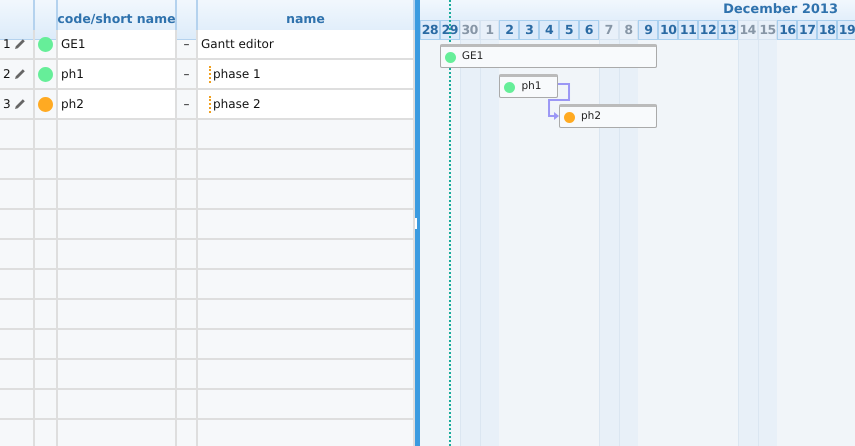 The height and width of the screenshot is (446, 855). What do you see at coordinates (7, 104) in the screenshot?
I see `row-number: 3` at bounding box center [7, 104].